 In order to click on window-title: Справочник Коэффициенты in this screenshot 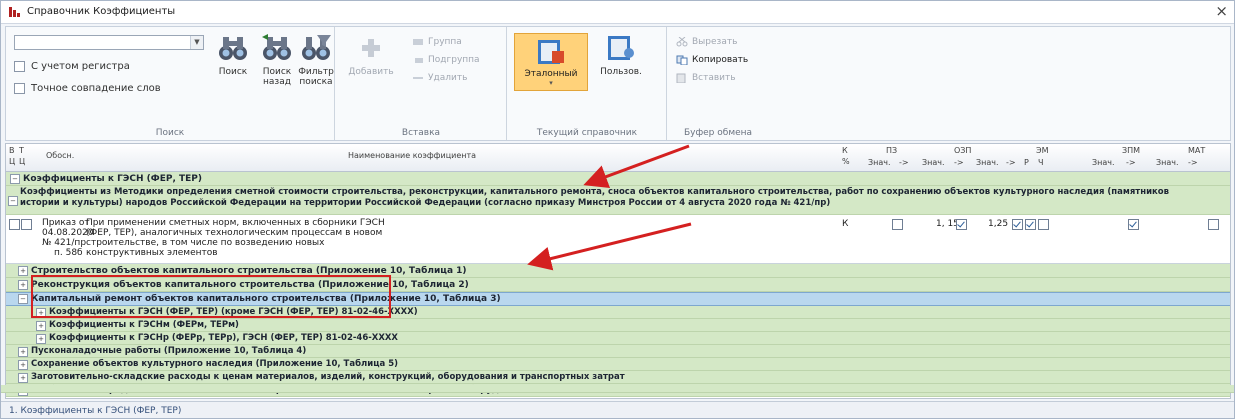, I will do `click(101, 11)`.